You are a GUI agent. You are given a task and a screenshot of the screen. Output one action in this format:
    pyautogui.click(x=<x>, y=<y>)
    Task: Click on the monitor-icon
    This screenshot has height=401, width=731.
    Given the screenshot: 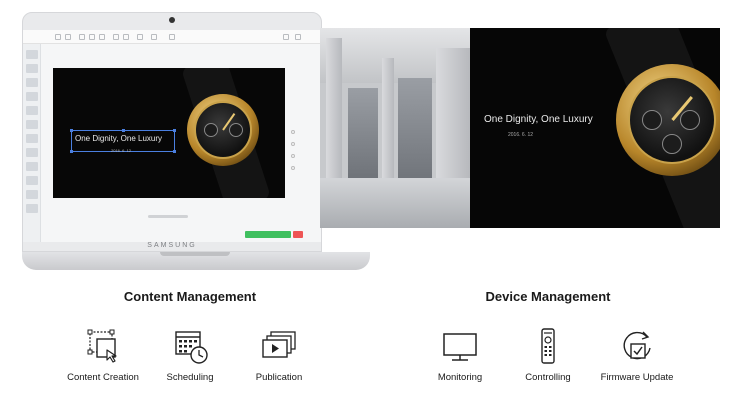 What is the action you would take?
    pyautogui.click(x=460, y=347)
    